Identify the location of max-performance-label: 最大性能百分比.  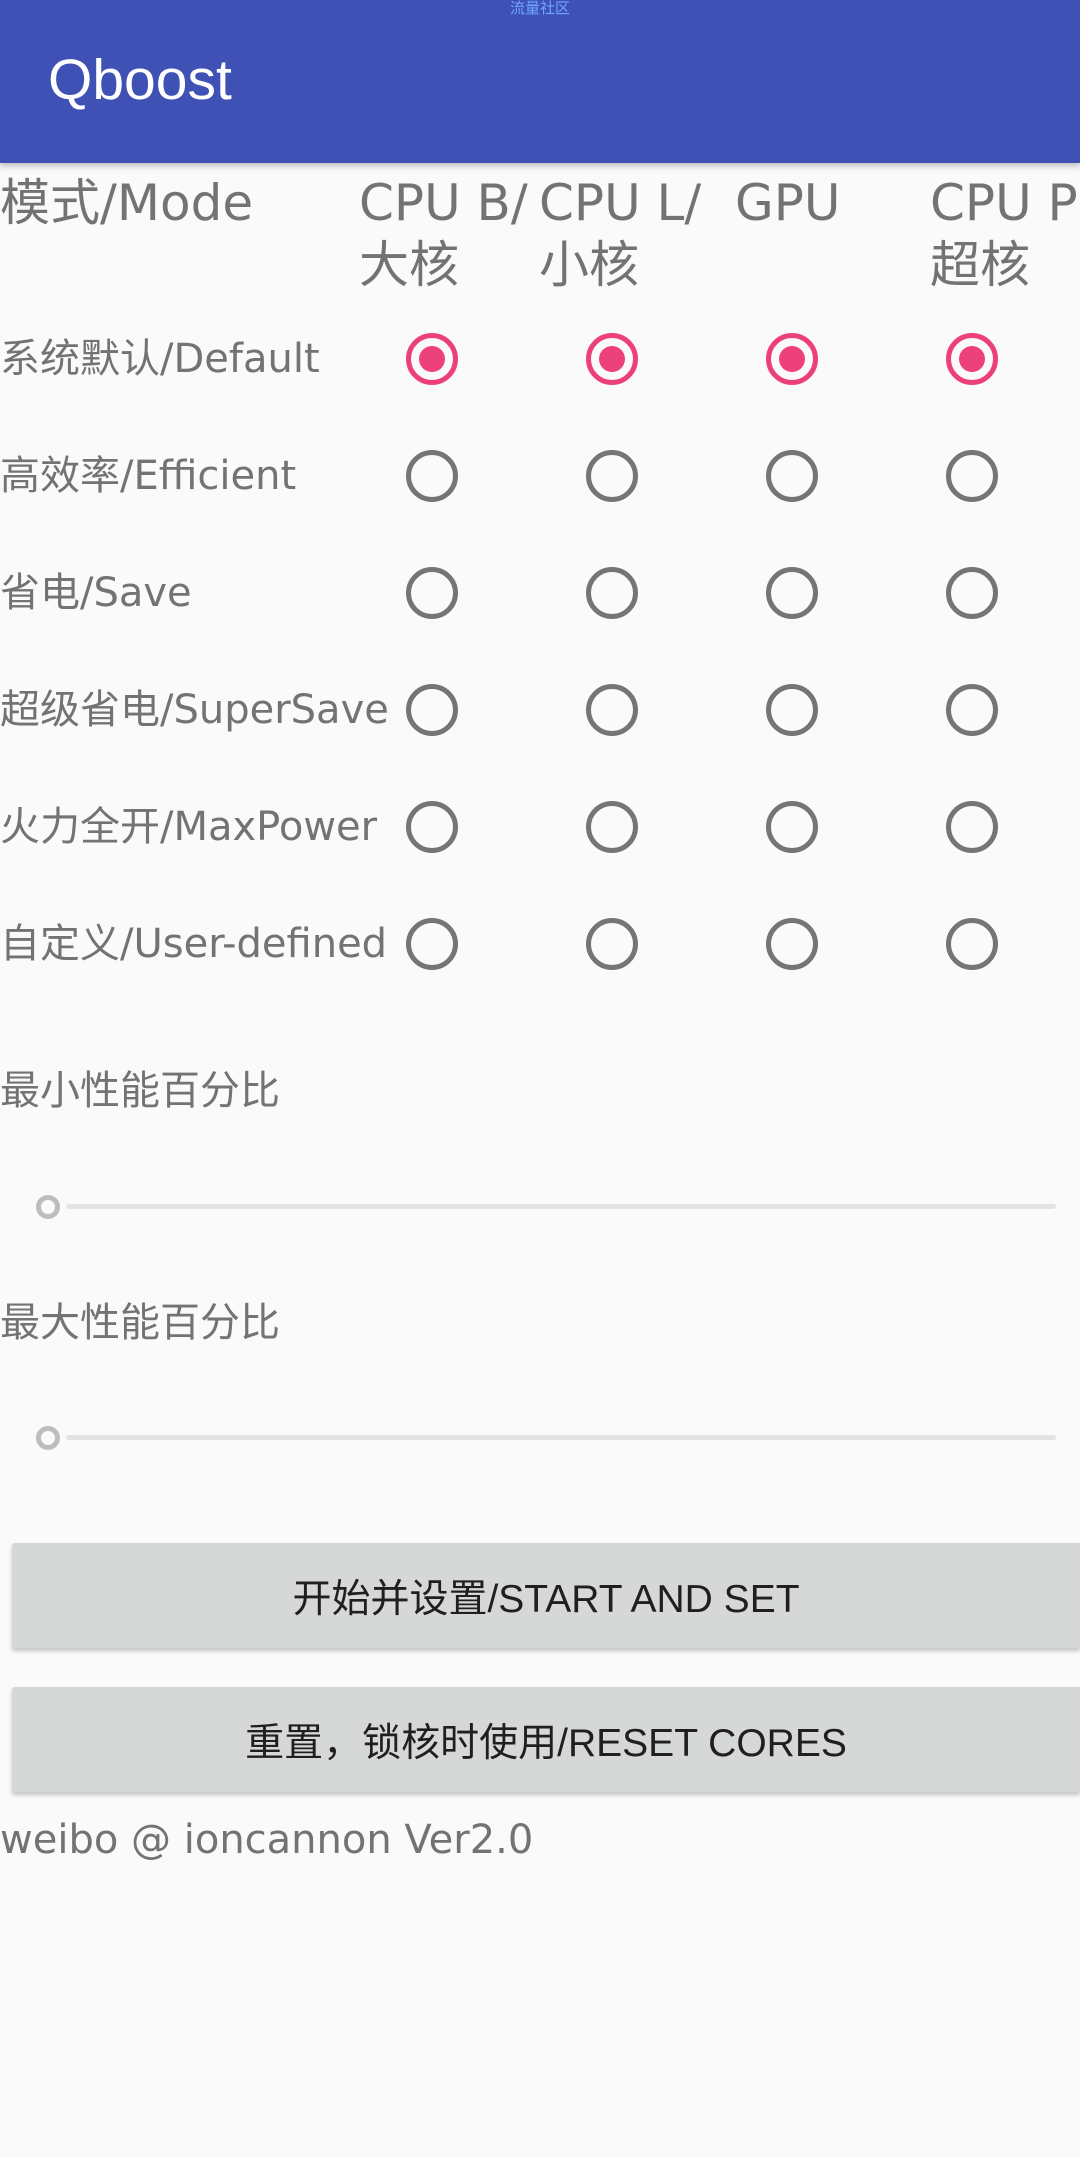
(140, 1323).